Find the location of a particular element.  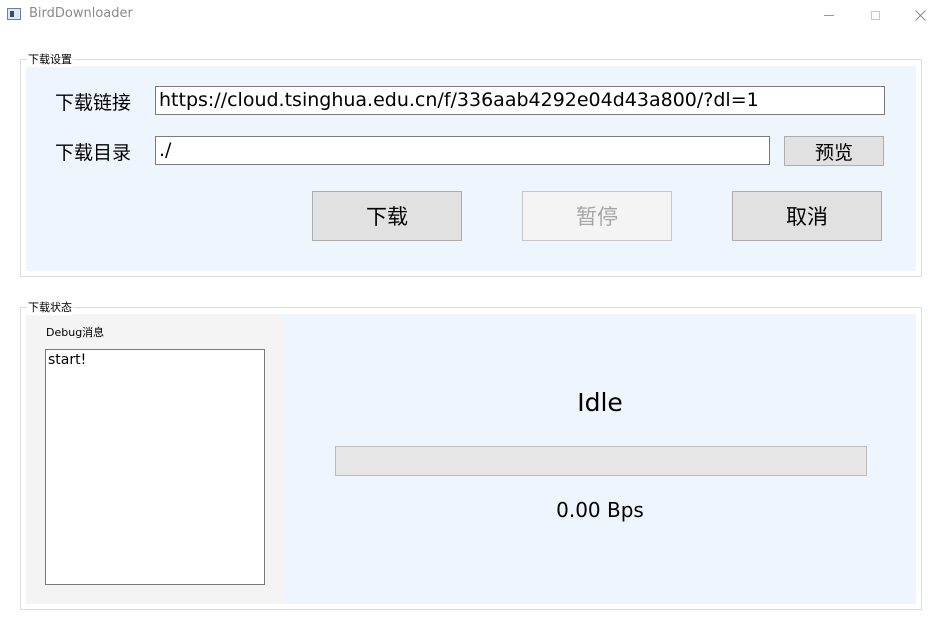

maximize-button is located at coordinates (875, 15).